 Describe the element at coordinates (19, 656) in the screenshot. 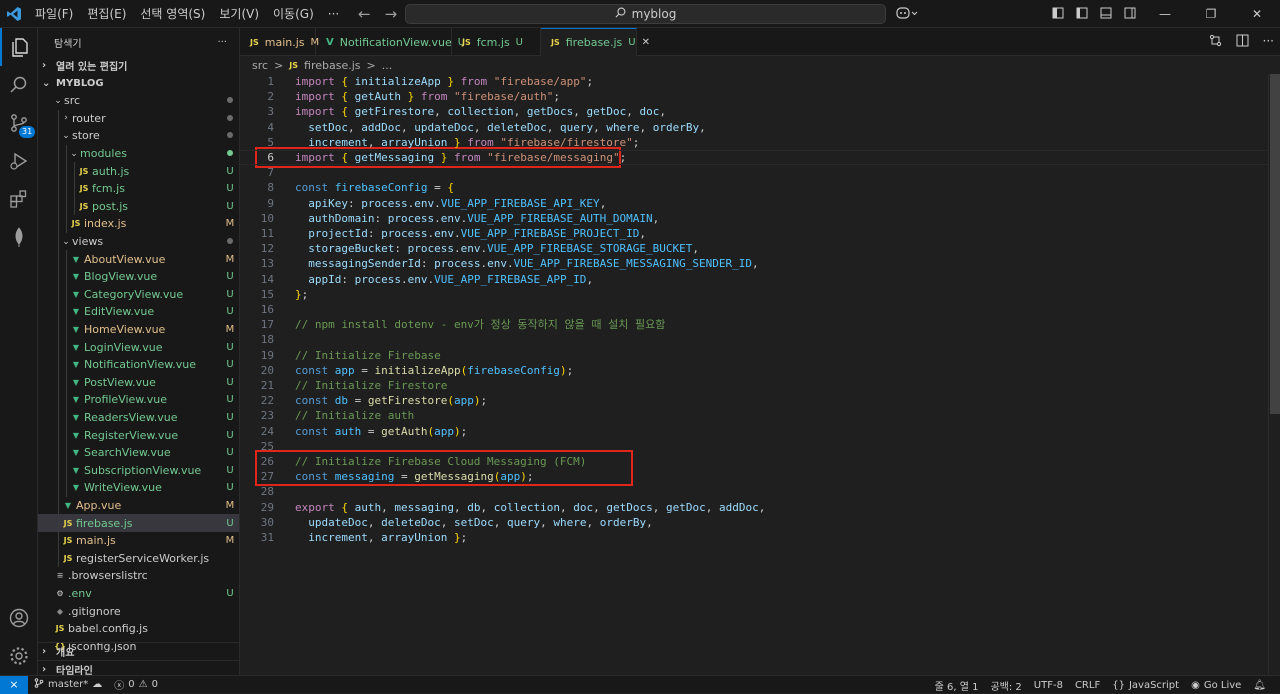

I see `settings-gear-icon` at that location.